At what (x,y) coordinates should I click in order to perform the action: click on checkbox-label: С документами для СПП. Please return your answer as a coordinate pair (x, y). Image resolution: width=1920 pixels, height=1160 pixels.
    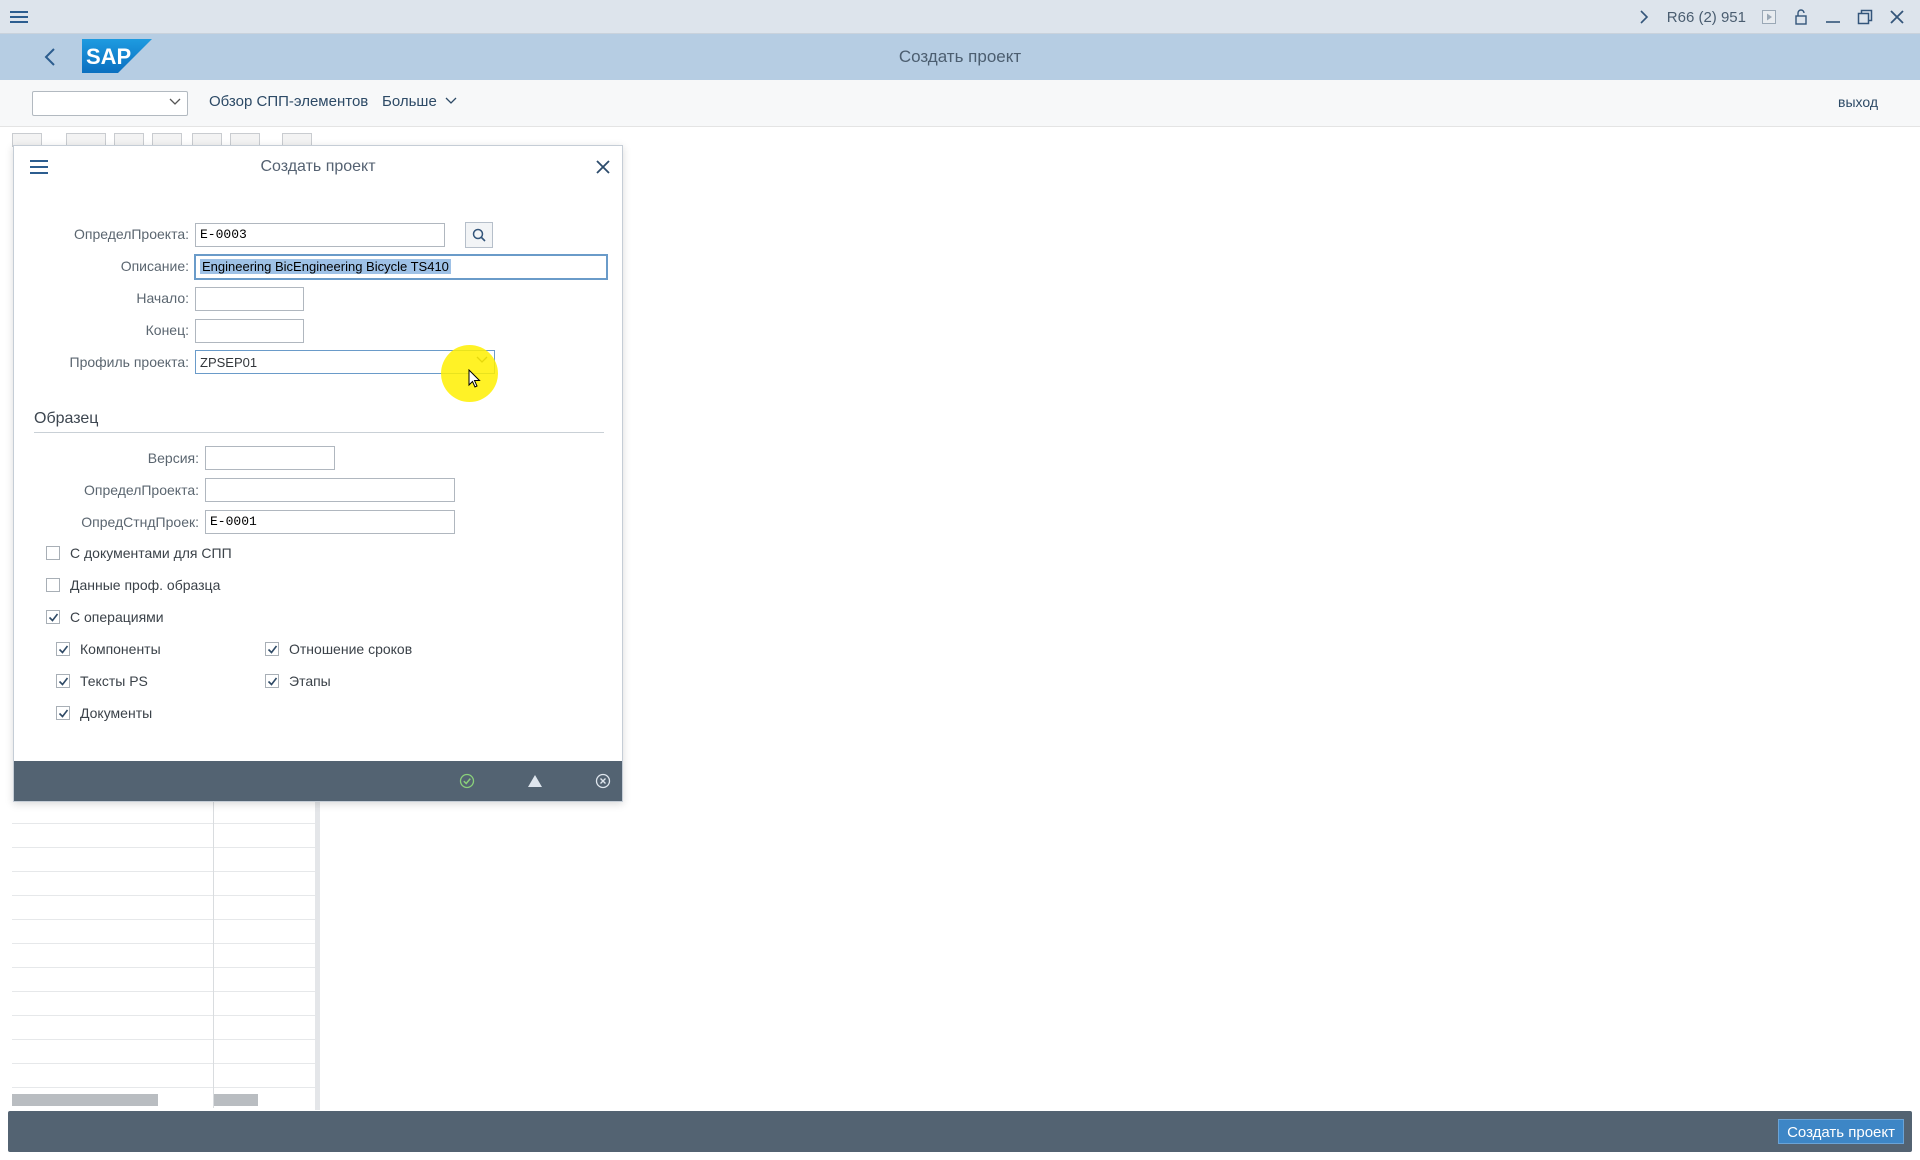
    Looking at the image, I should click on (151, 553).